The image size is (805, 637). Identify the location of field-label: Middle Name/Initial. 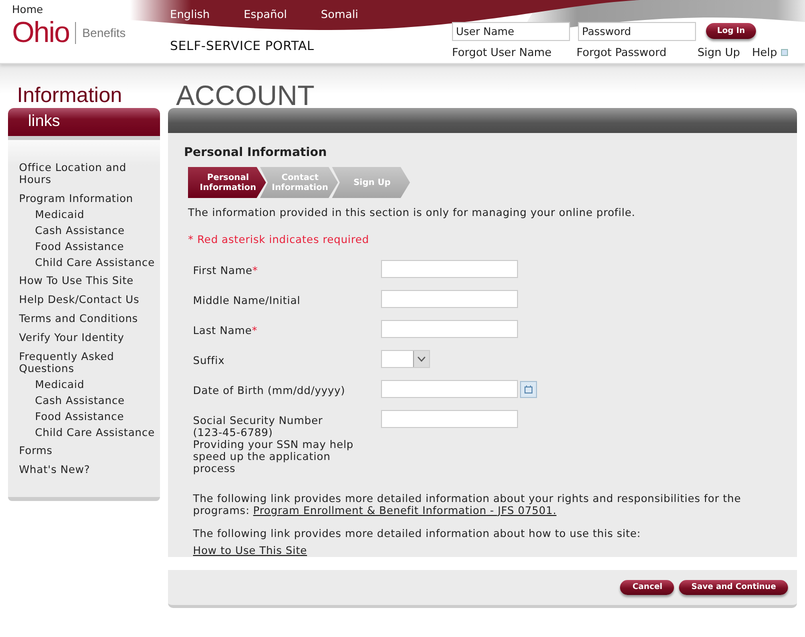
(247, 301).